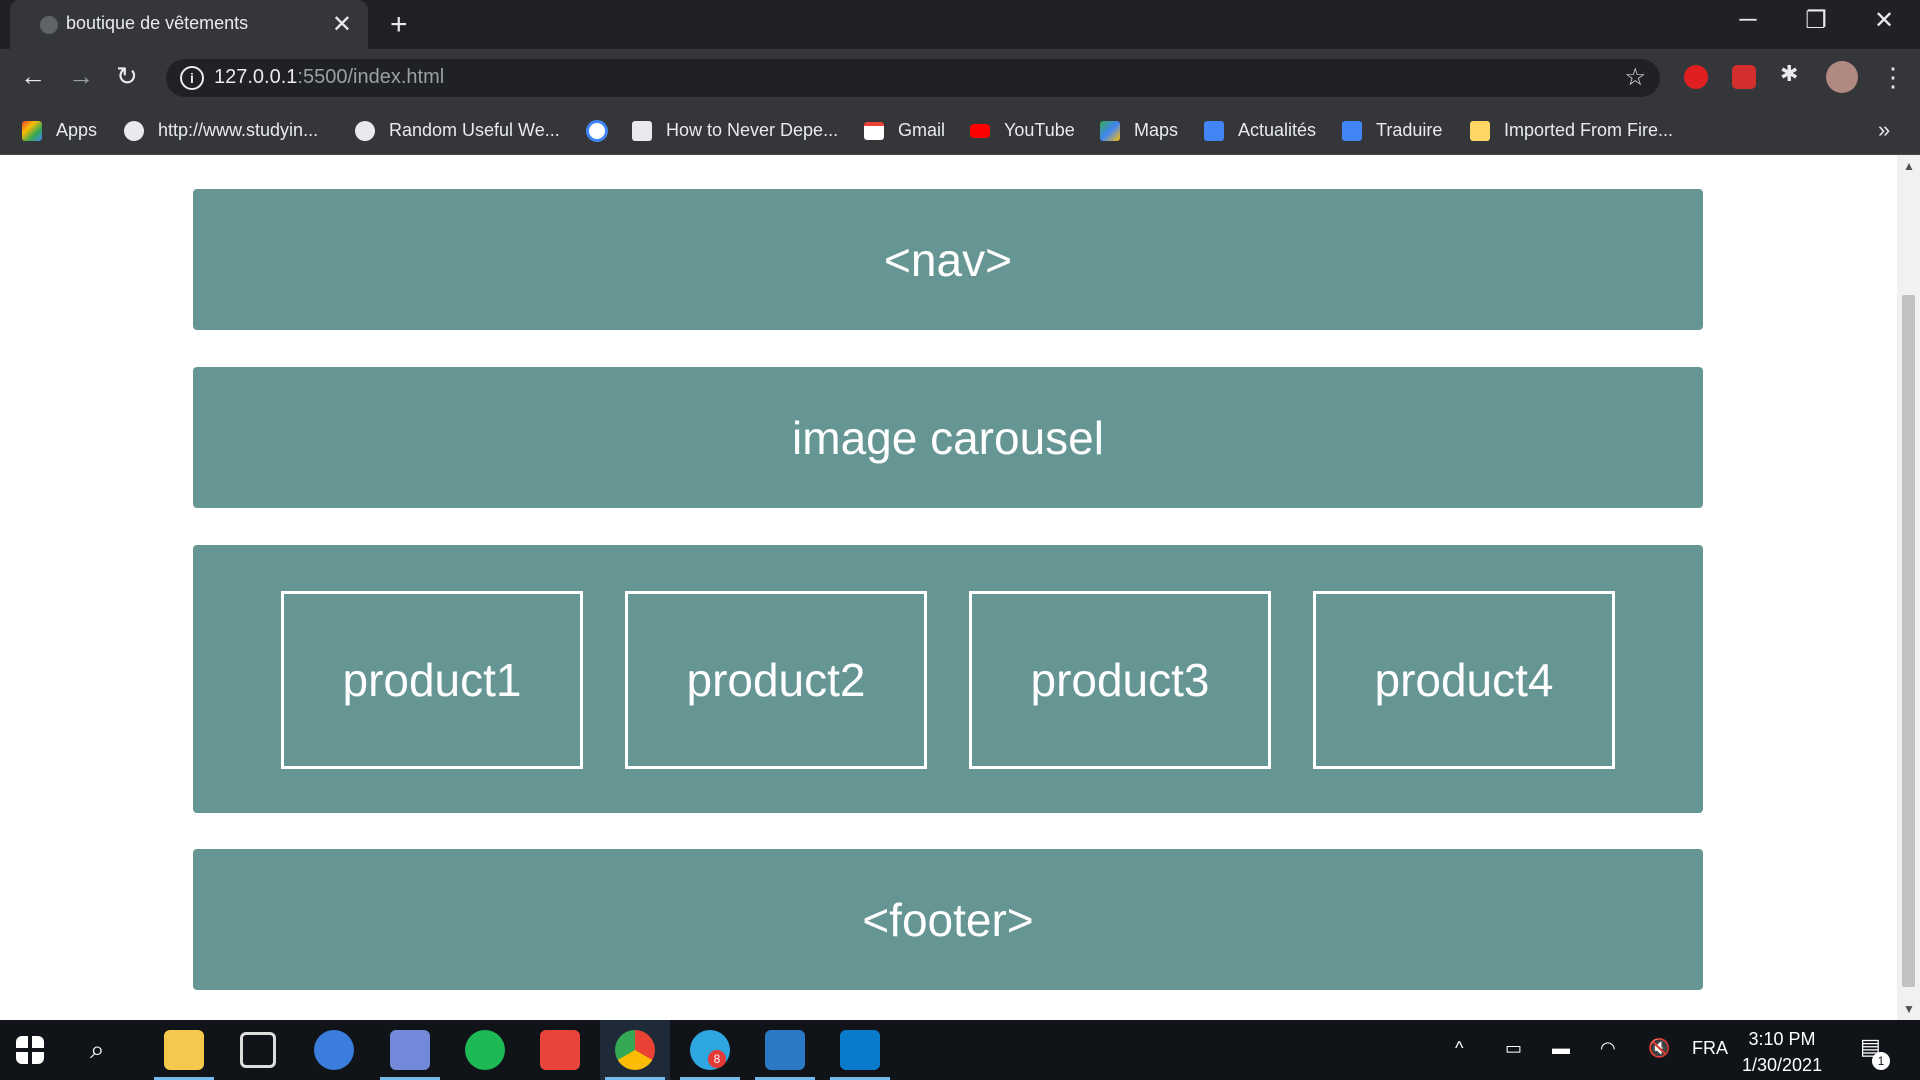 The image size is (1920, 1080). I want to click on windows-start-icon, so click(30, 1050).